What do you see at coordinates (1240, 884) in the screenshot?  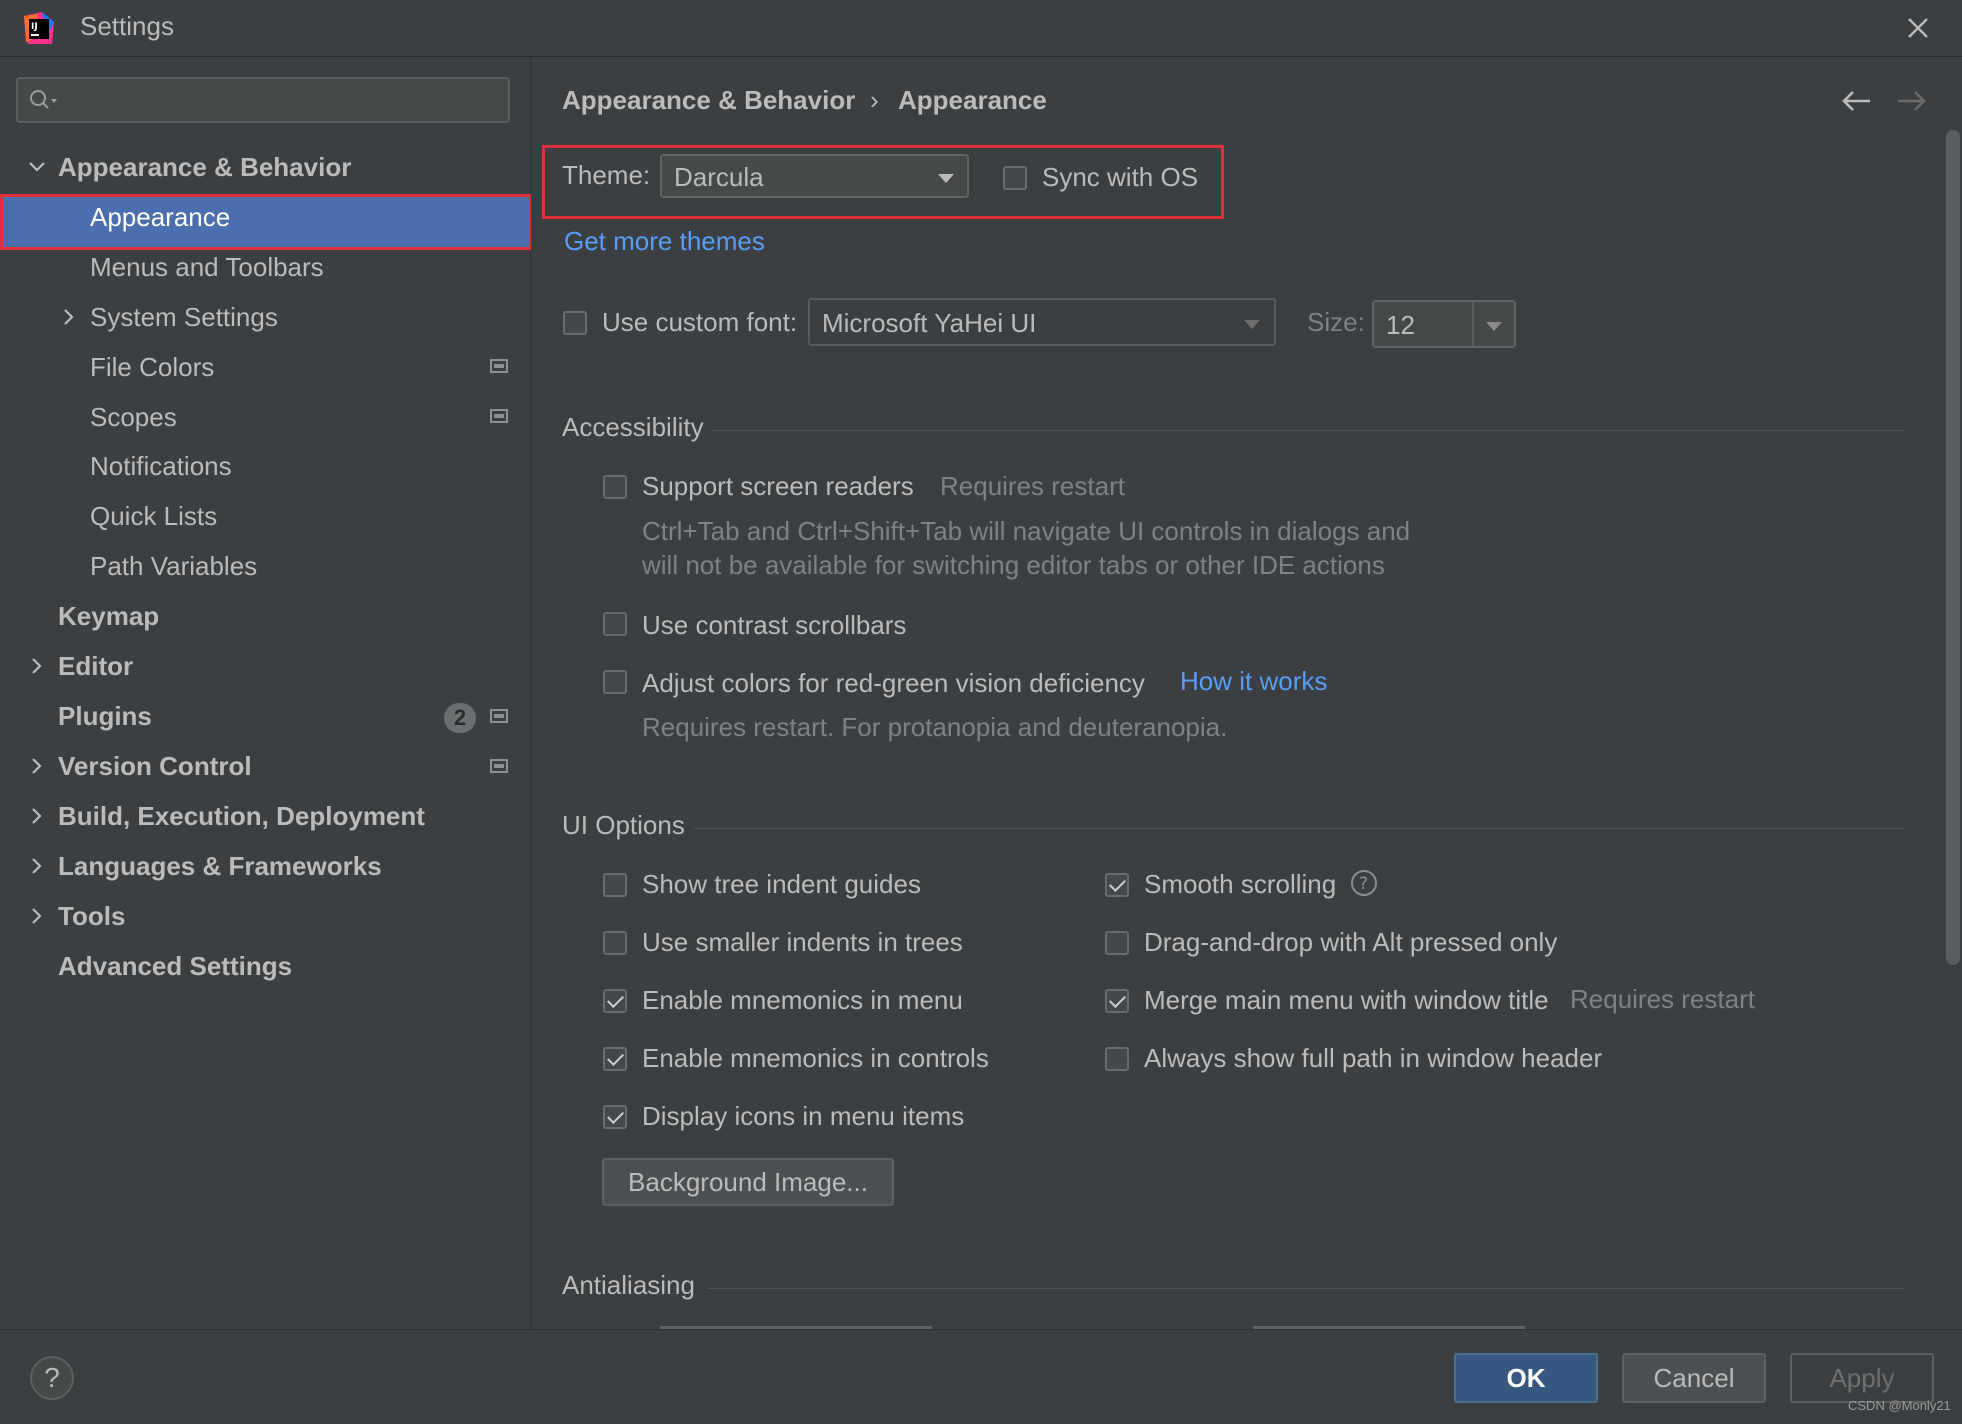 I see `smooth-scrolling-label: Smooth scrolling` at bounding box center [1240, 884].